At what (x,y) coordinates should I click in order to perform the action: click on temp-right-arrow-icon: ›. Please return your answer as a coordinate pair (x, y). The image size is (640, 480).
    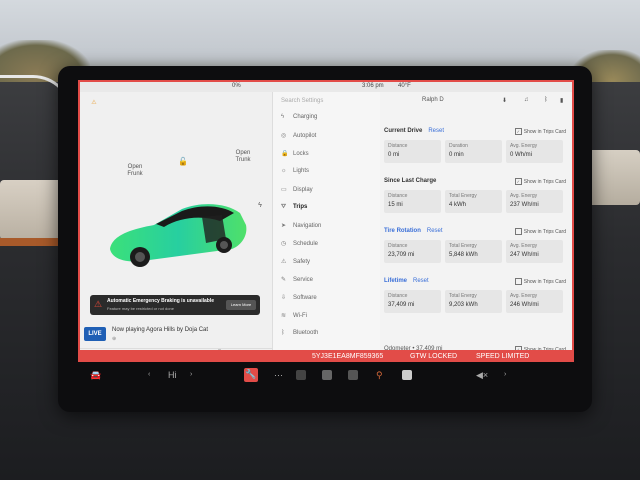
    Looking at the image, I should click on (191, 375).